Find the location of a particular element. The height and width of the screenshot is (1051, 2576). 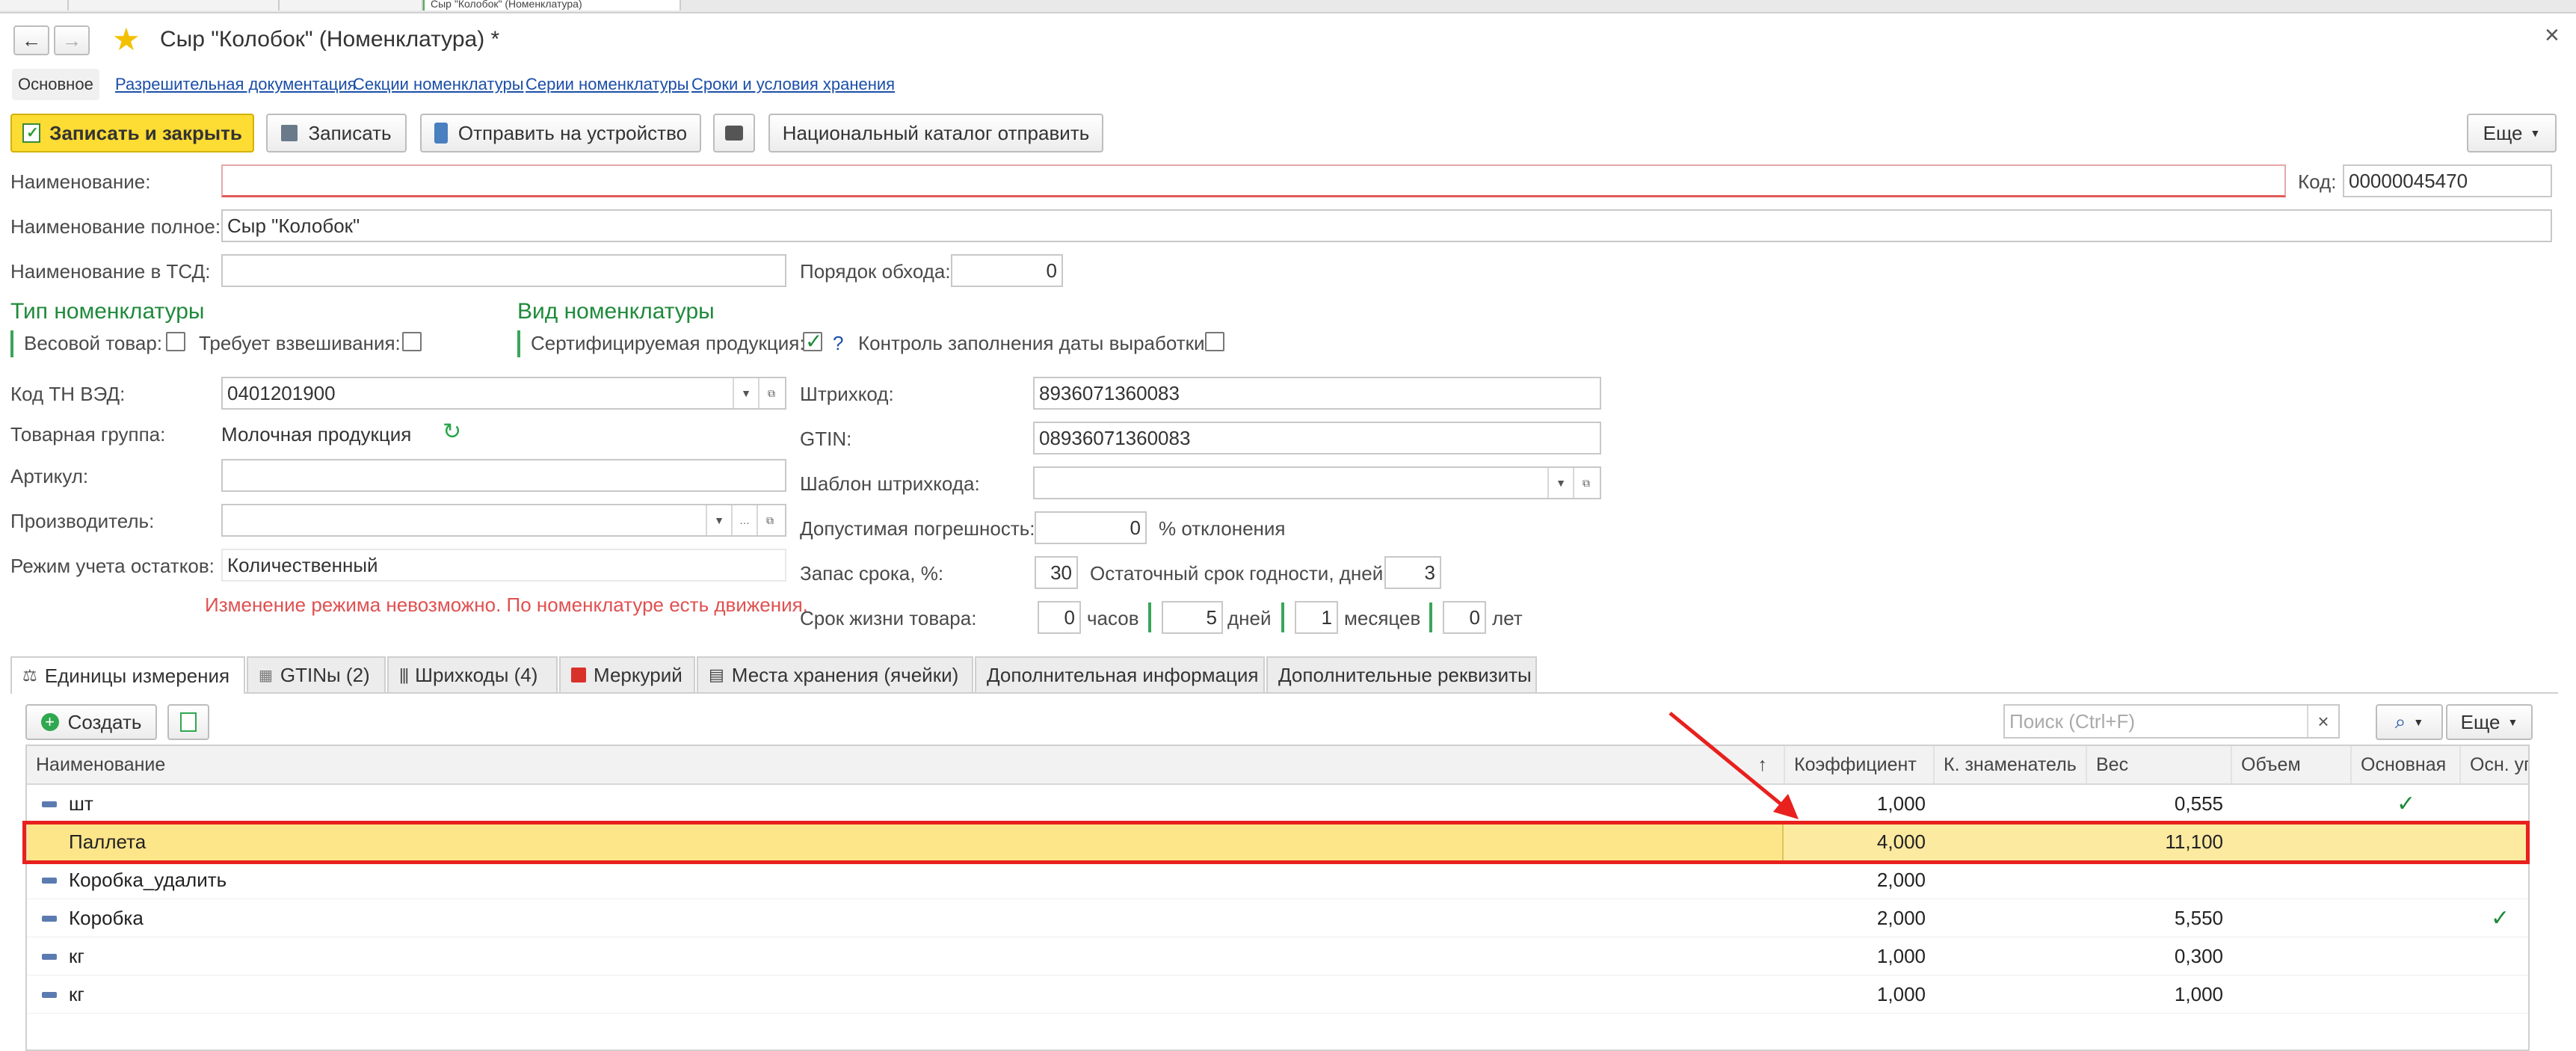

table-row: кг 1,000 1,000 is located at coordinates (1277, 995).